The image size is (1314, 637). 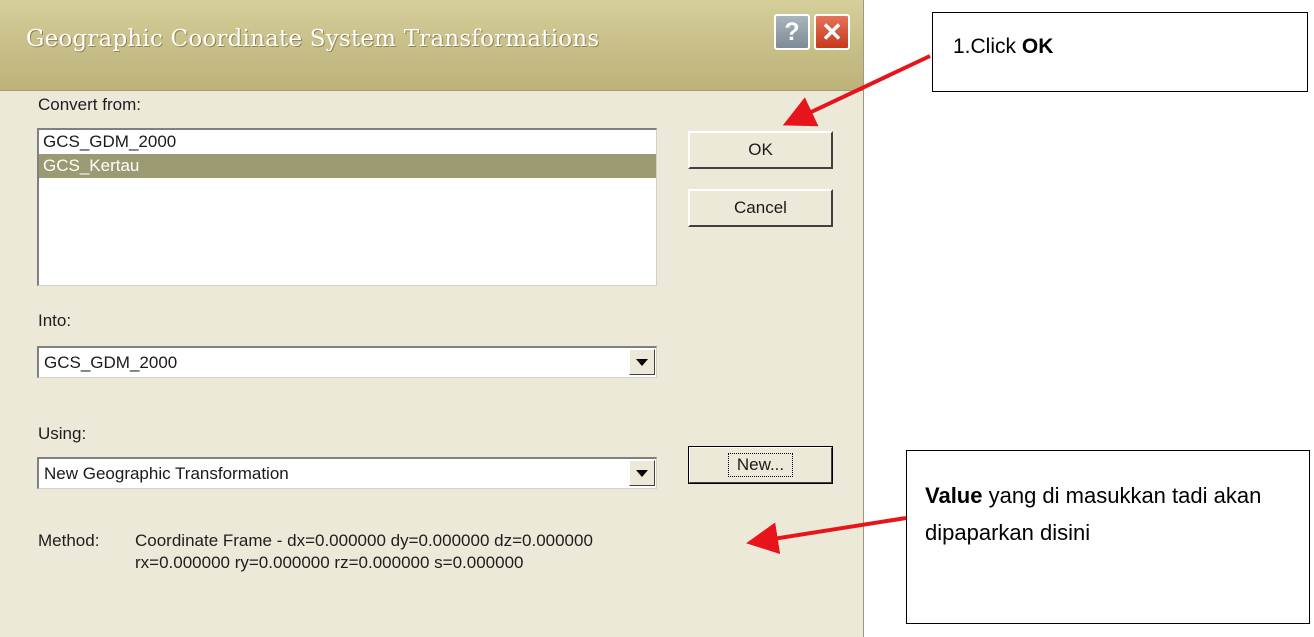 What do you see at coordinates (826, 535) in the screenshot?
I see `arrow-to-method-text` at bounding box center [826, 535].